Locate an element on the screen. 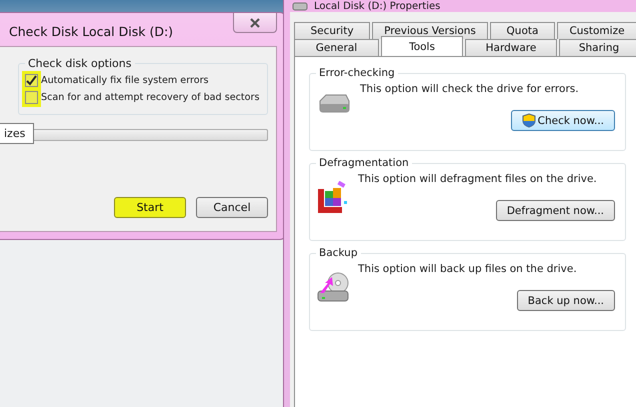  tab: Customize is located at coordinates (596, 30).